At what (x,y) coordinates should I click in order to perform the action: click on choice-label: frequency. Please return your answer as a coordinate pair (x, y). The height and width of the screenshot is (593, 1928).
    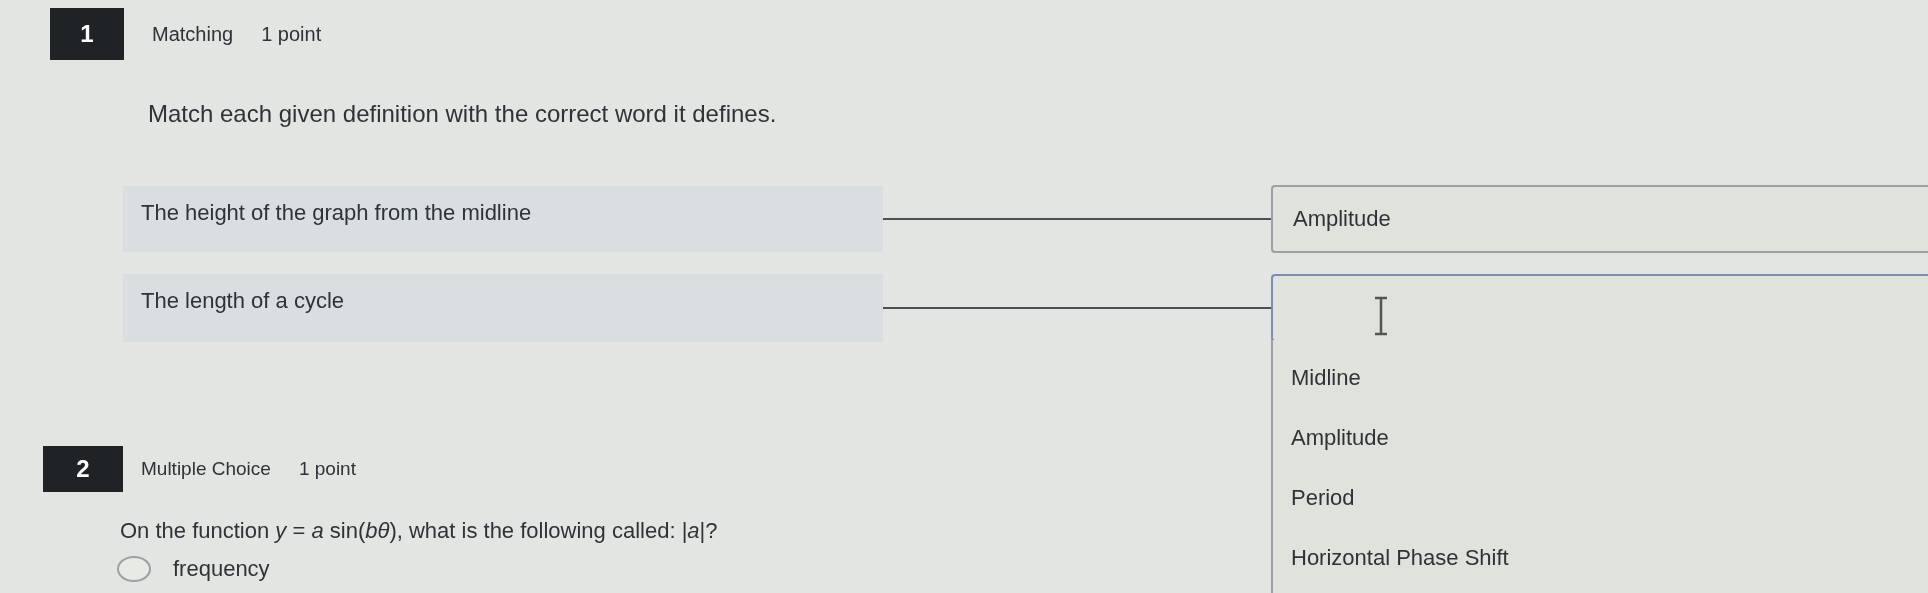
    Looking at the image, I should click on (221, 569).